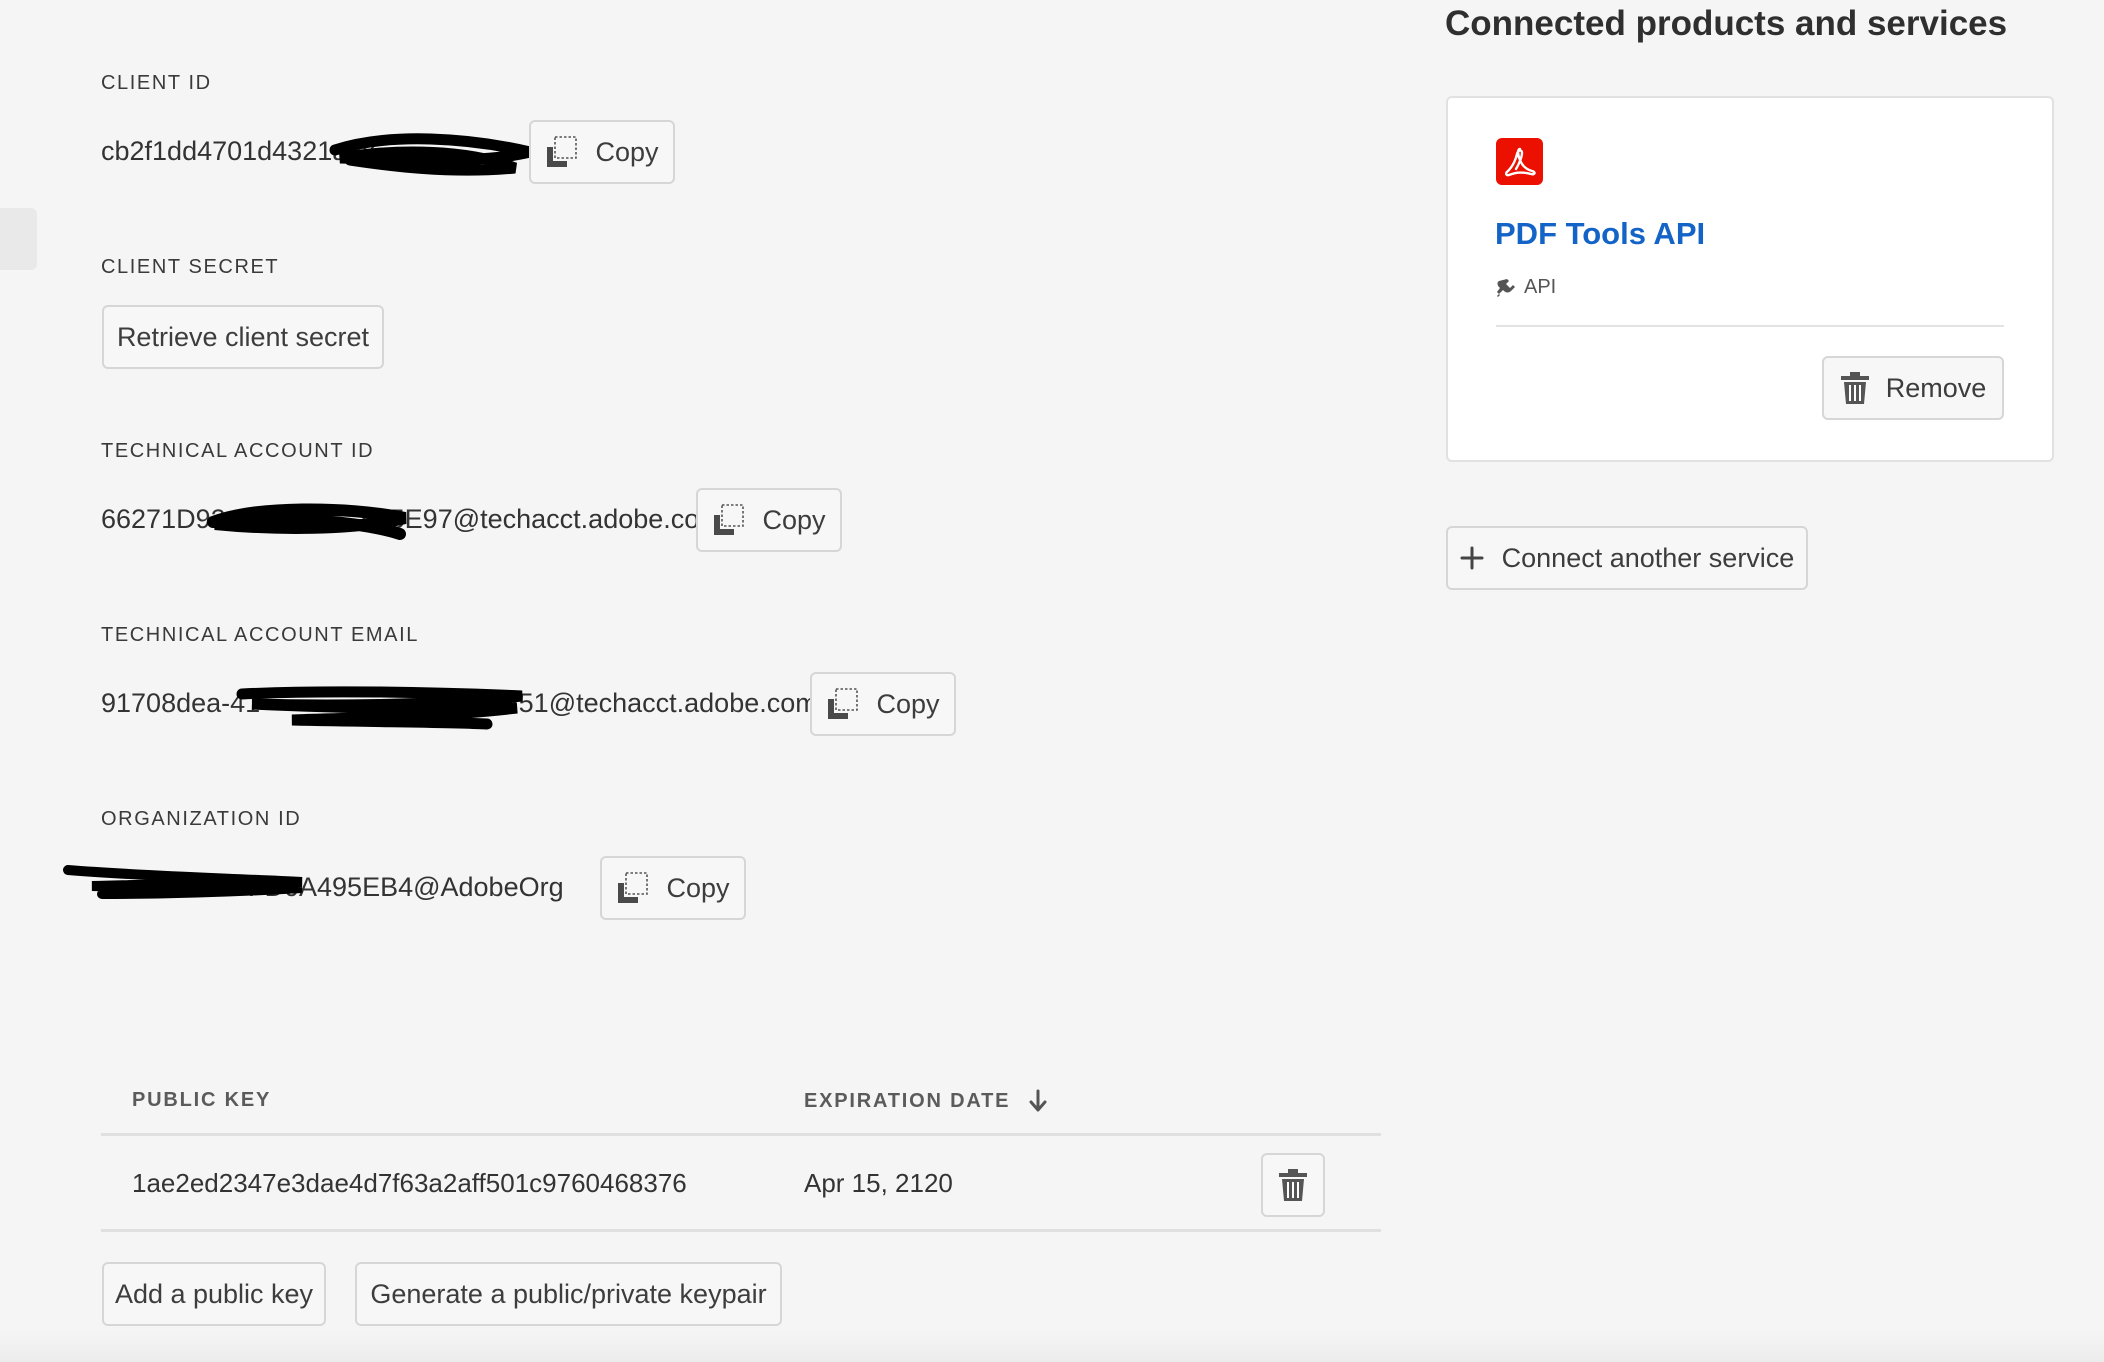 Image resolution: width=2104 pixels, height=1362 pixels. I want to click on remove-service-button: Remove, so click(1913, 388).